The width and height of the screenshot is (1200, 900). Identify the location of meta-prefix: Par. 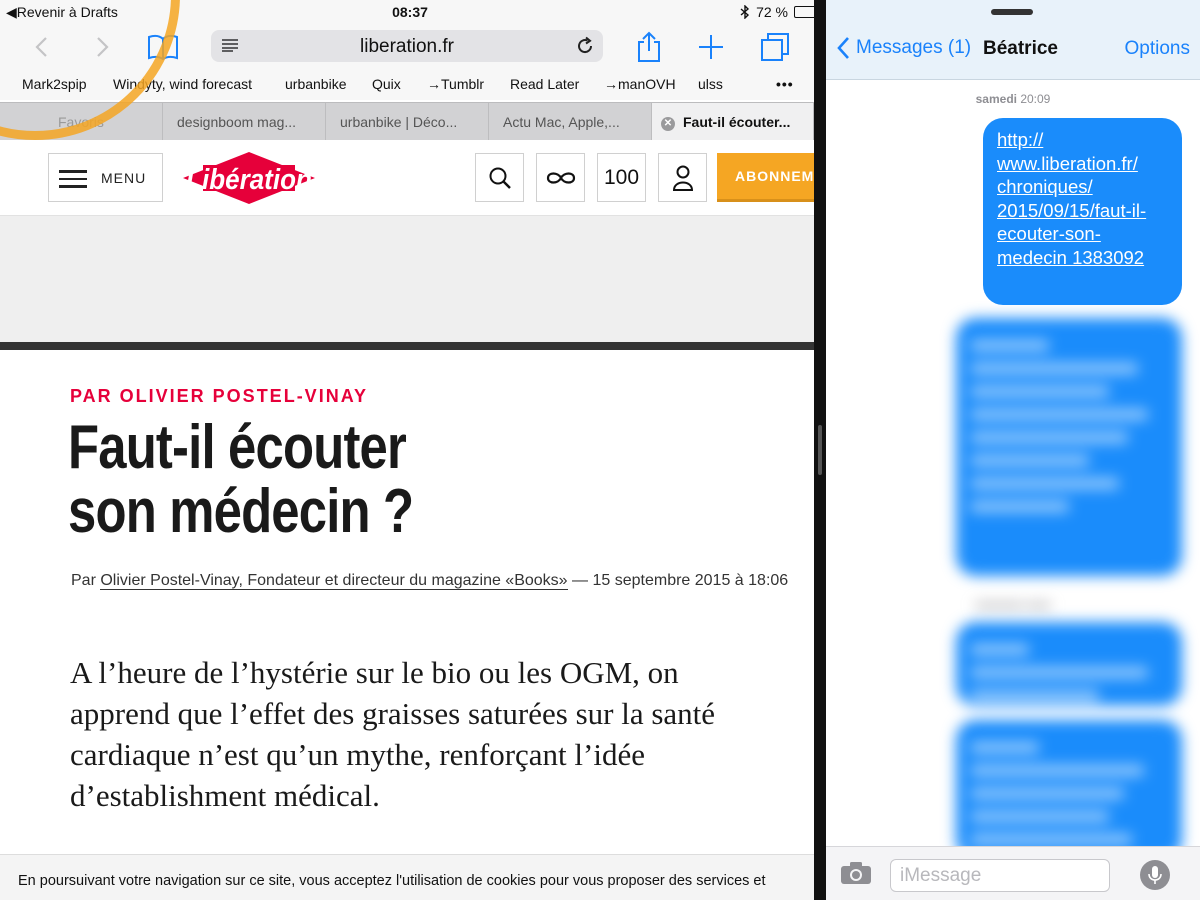
(83, 580).